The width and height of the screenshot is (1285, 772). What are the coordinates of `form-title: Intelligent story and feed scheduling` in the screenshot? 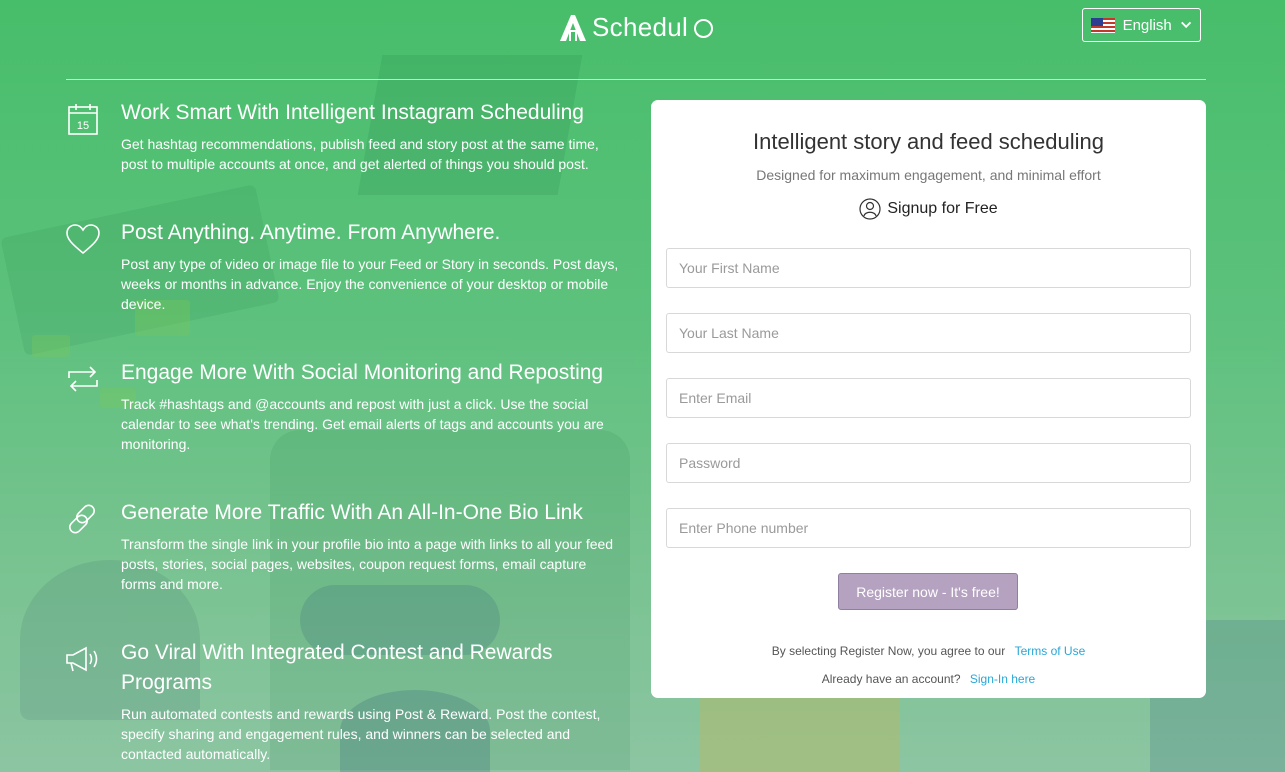 It's located at (928, 141).